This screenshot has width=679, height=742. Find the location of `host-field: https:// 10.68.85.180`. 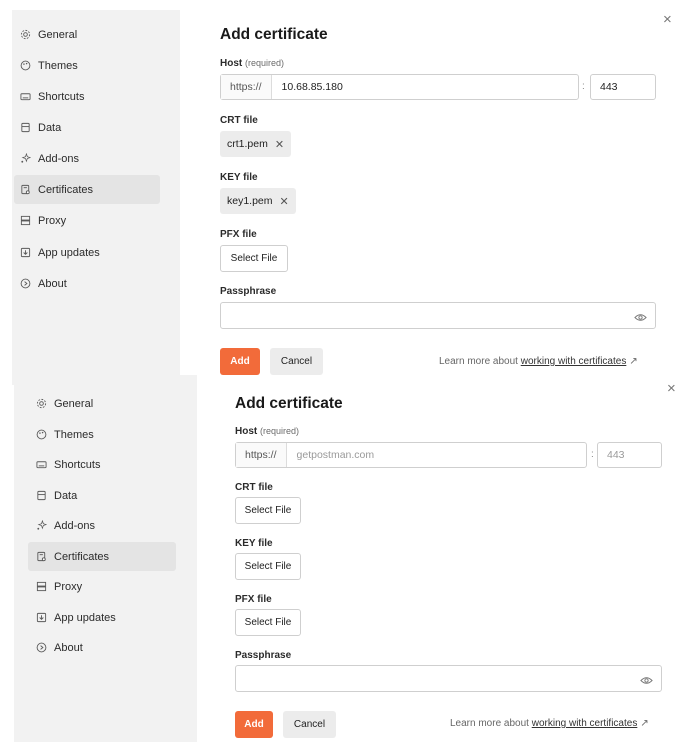

host-field: https:// 10.68.85.180 is located at coordinates (399, 87).